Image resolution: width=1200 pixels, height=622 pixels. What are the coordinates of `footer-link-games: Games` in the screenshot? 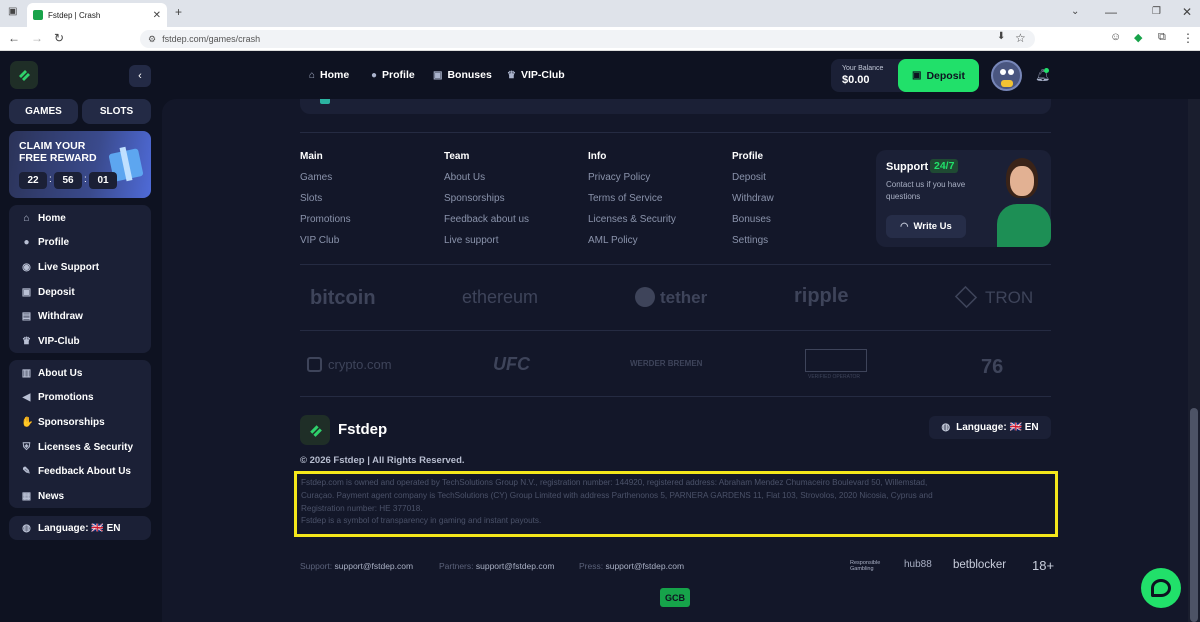 It's located at (316, 177).